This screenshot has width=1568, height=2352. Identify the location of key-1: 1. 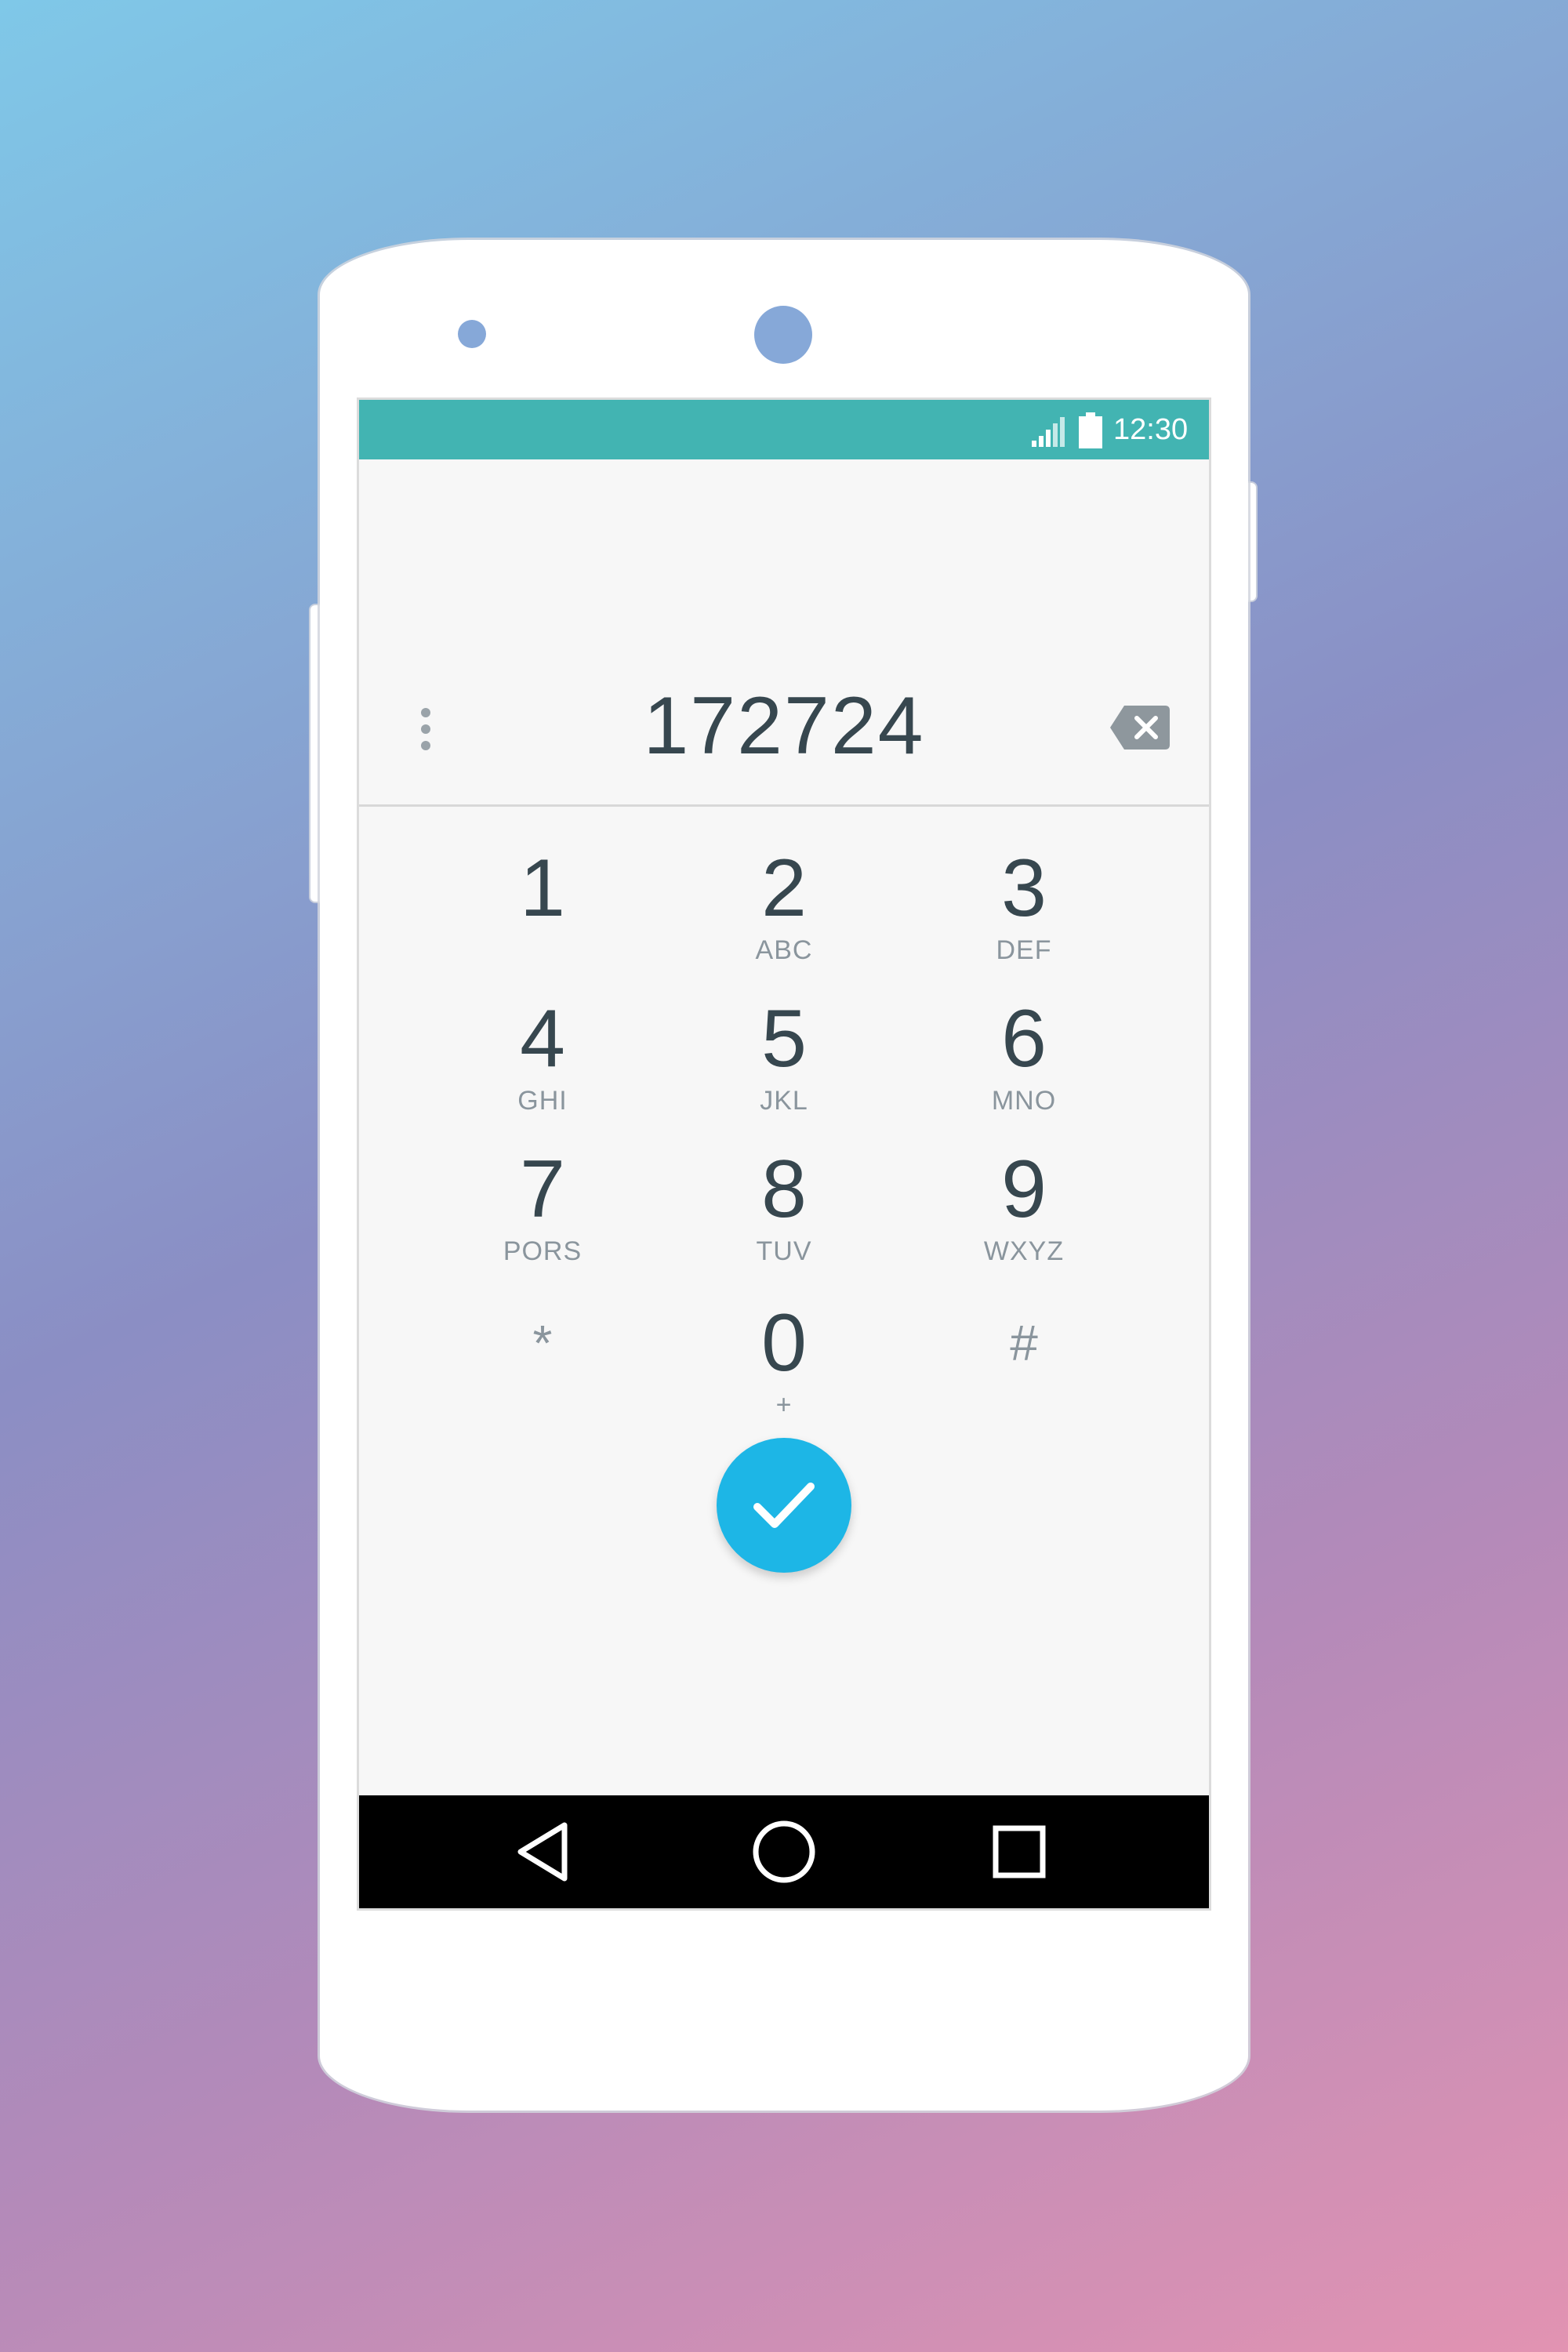
(542, 908).